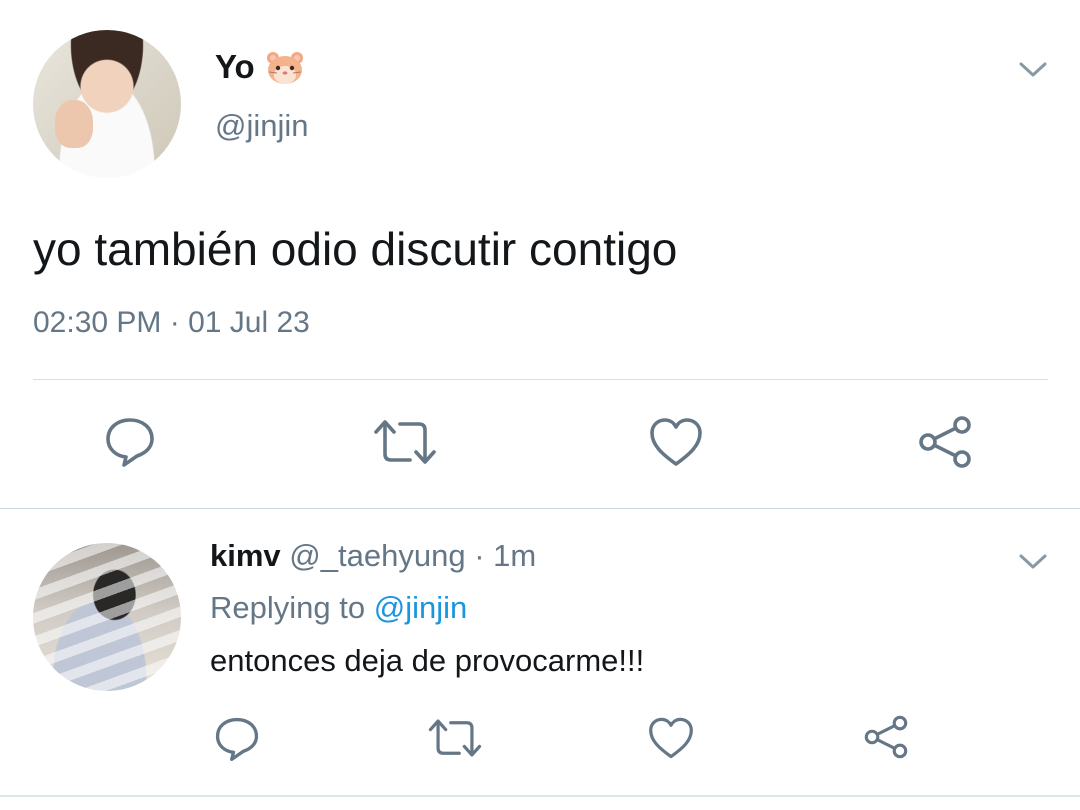 The width and height of the screenshot is (1080, 810). Describe the element at coordinates (74, 124) in the screenshot. I see `avatar-hand-shape` at that location.